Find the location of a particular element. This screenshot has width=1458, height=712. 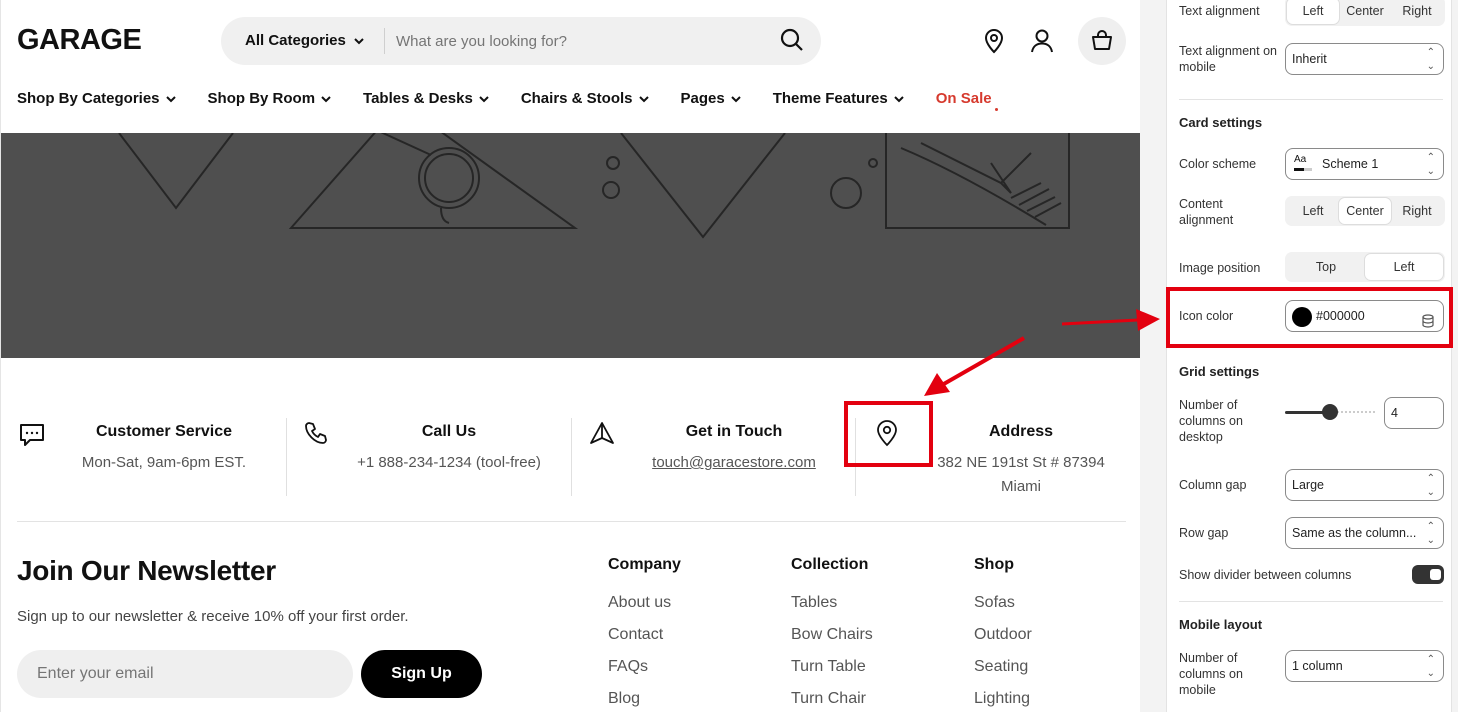

text-alignment-segmented: Left Center Right is located at coordinates (1365, 13).